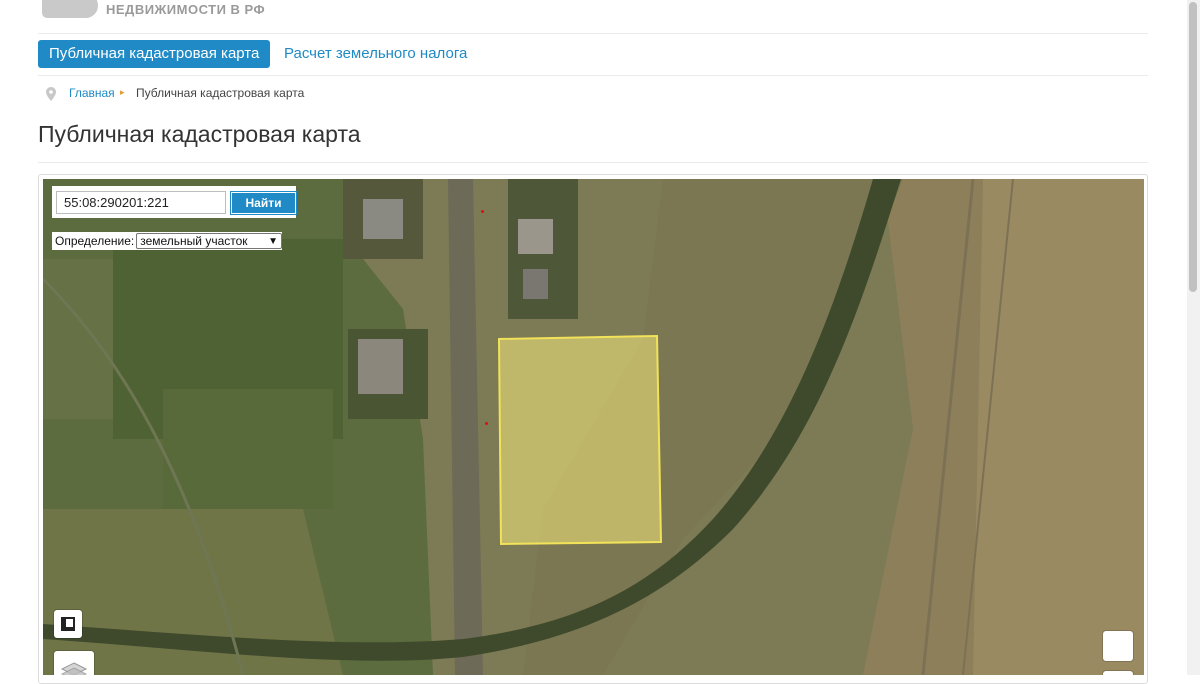  I want to click on nav-tab-cadastral-map: Публичная кадастровая карта, so click(154, 54).